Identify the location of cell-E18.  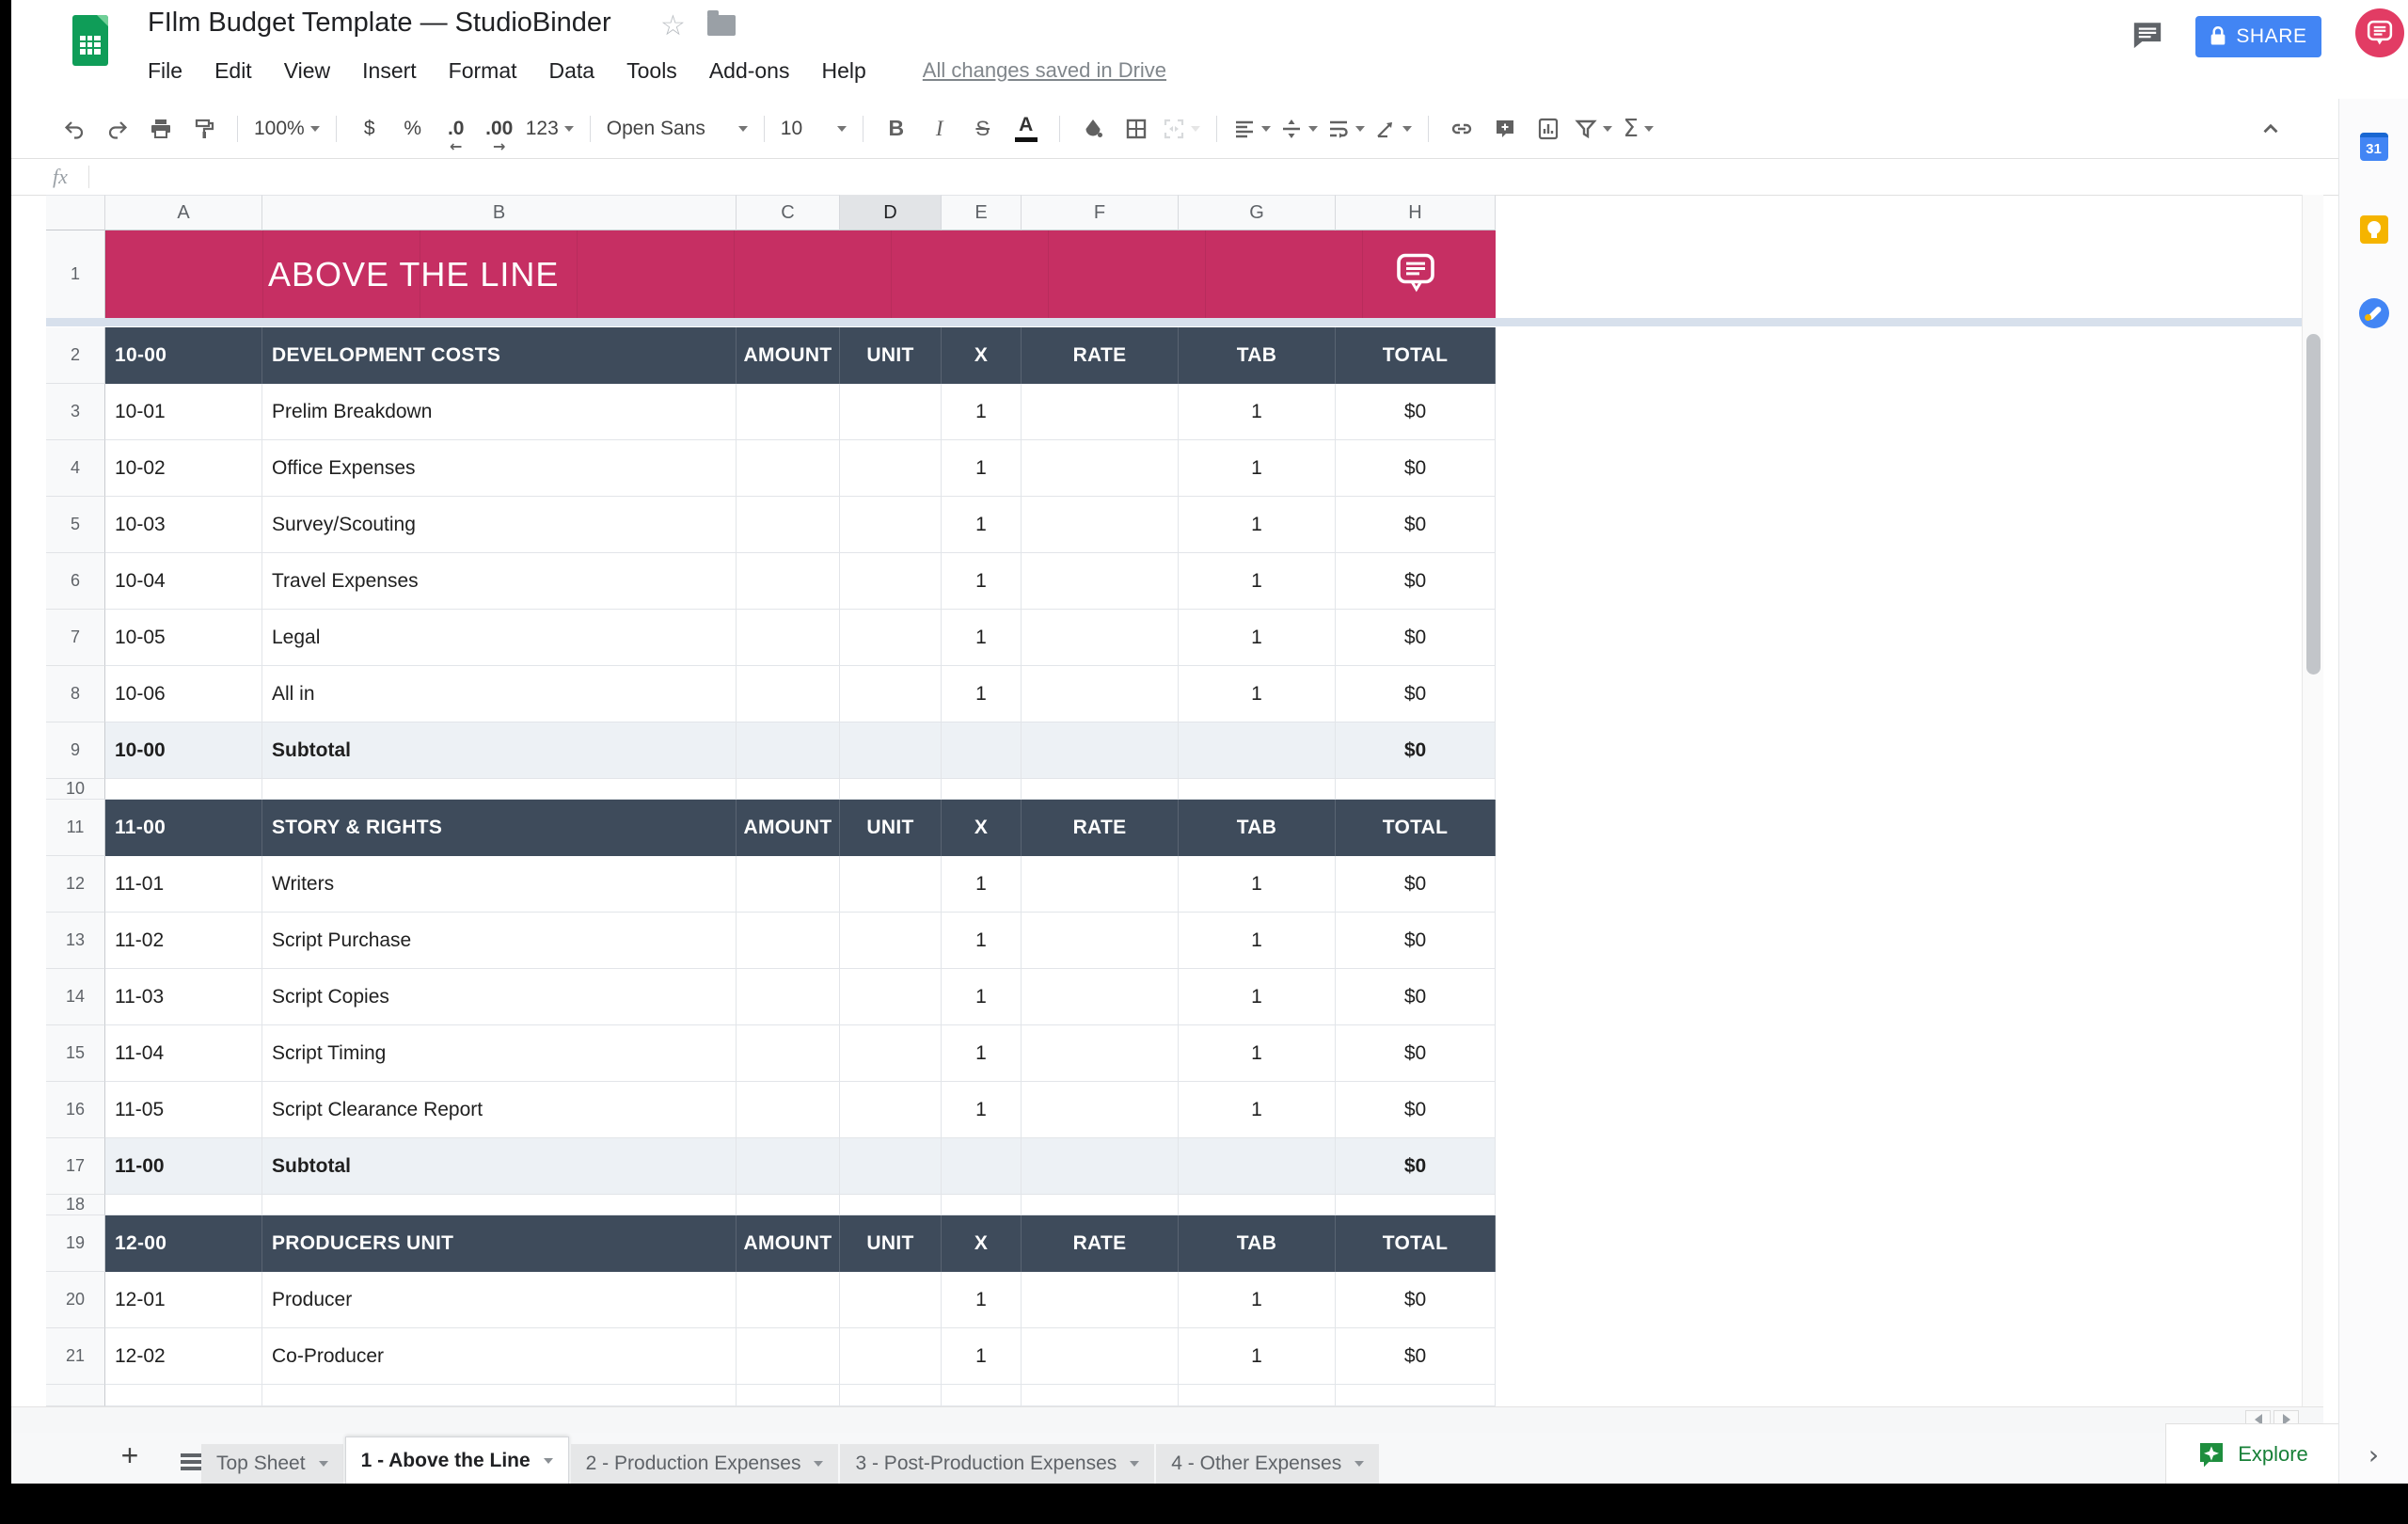
(982, 1205).